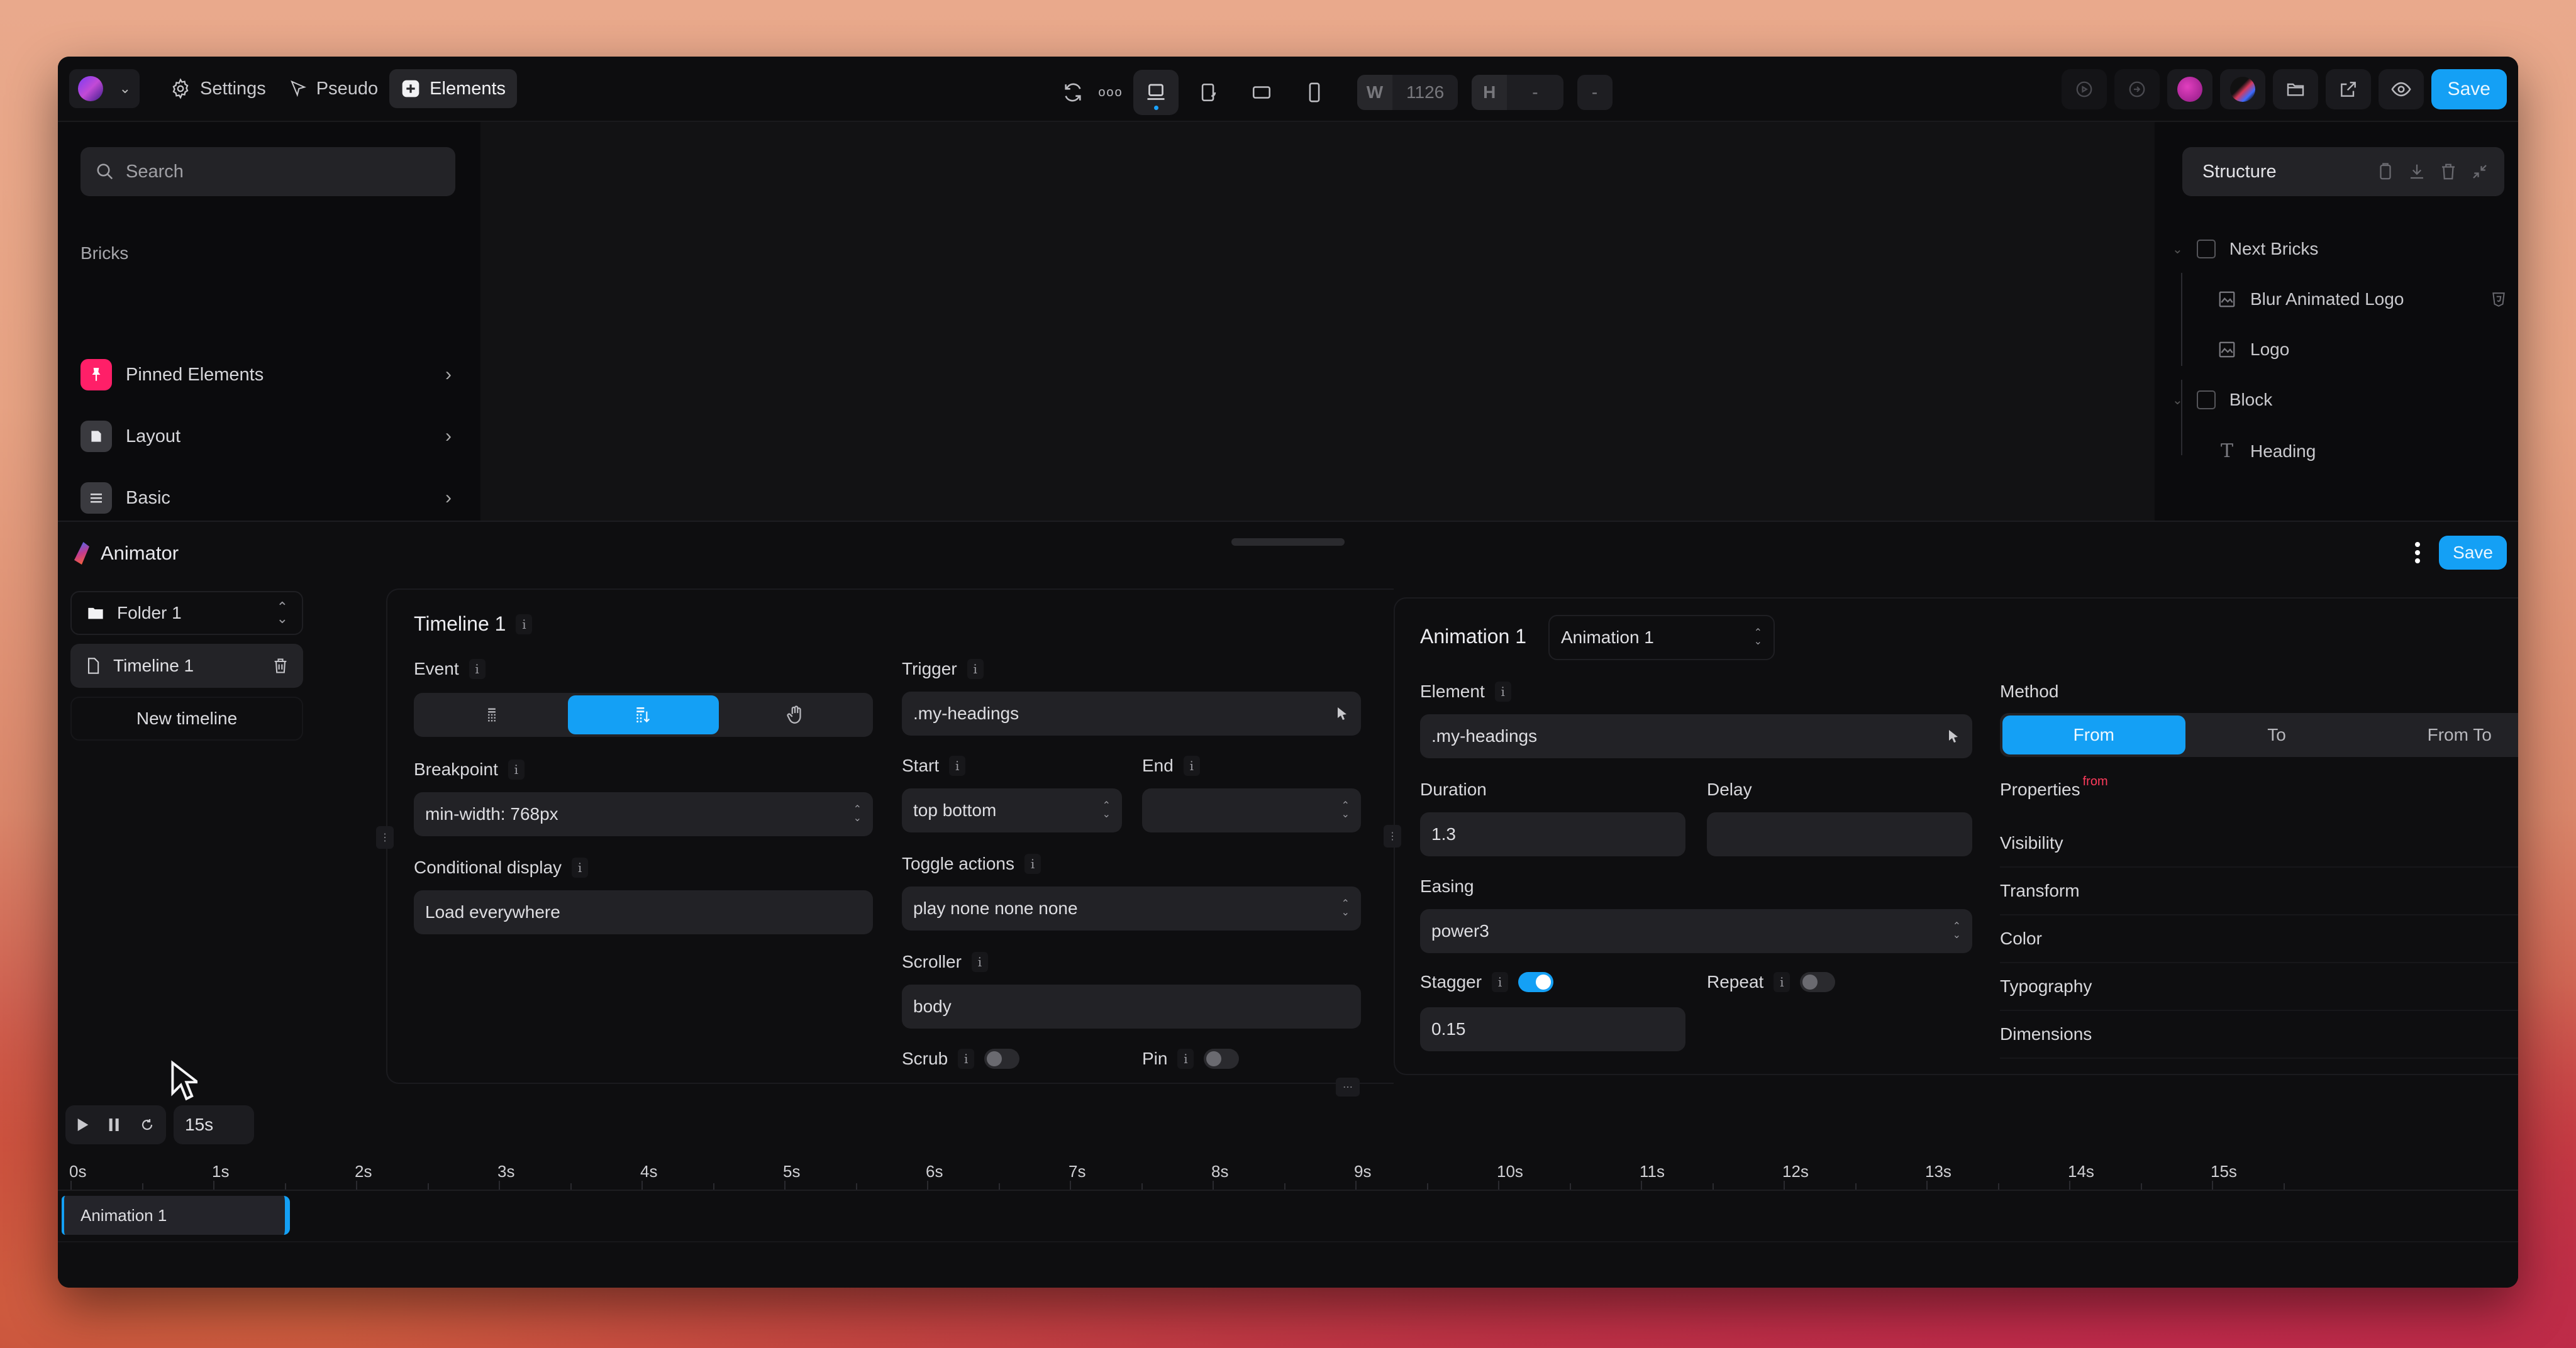 The width and height of the screenshot is (2576, 1348). What do you see at coordinates (1536, 982) in the screenshot?
I see `stagger-toggle` at bounding box center [1536, 982].